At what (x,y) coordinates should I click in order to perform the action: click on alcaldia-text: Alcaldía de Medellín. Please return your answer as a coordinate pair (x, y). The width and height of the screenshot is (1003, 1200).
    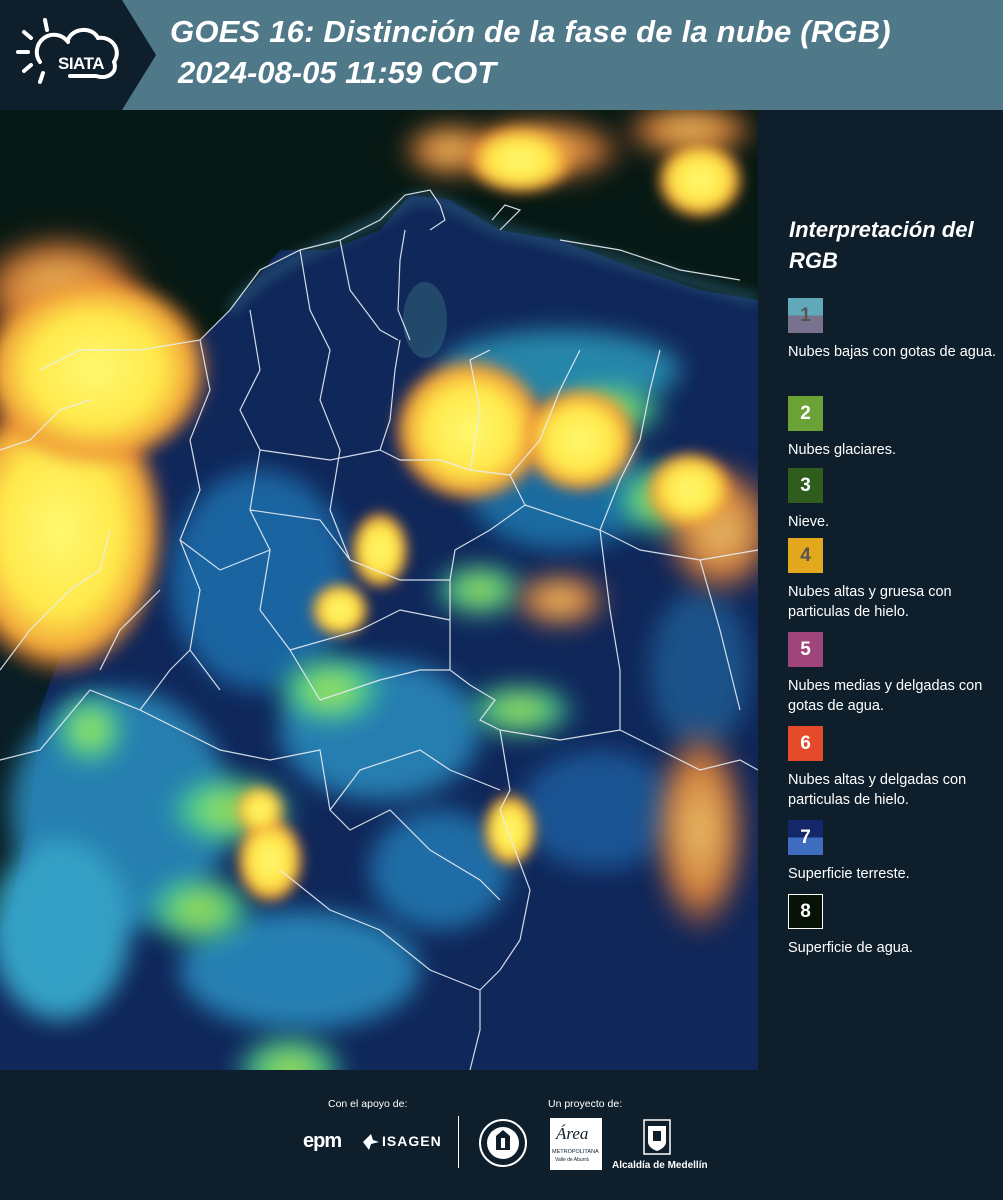
    Looking at the image, I should click on (660, 1165).